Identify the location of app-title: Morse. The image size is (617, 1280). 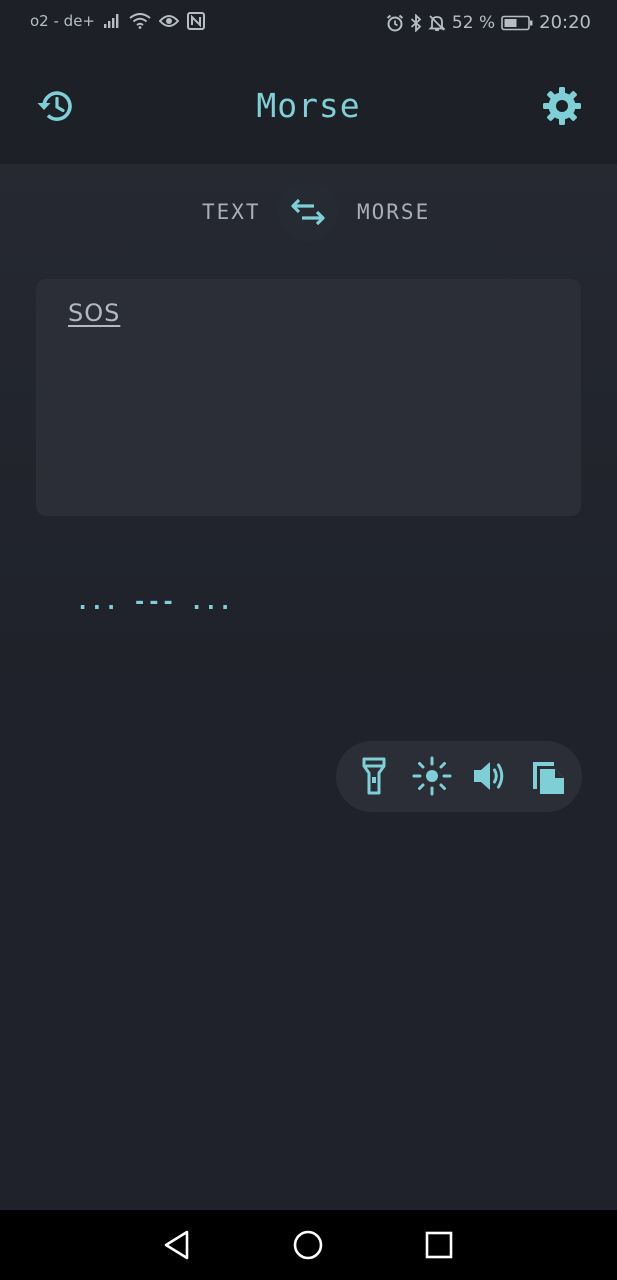
(308, 105).